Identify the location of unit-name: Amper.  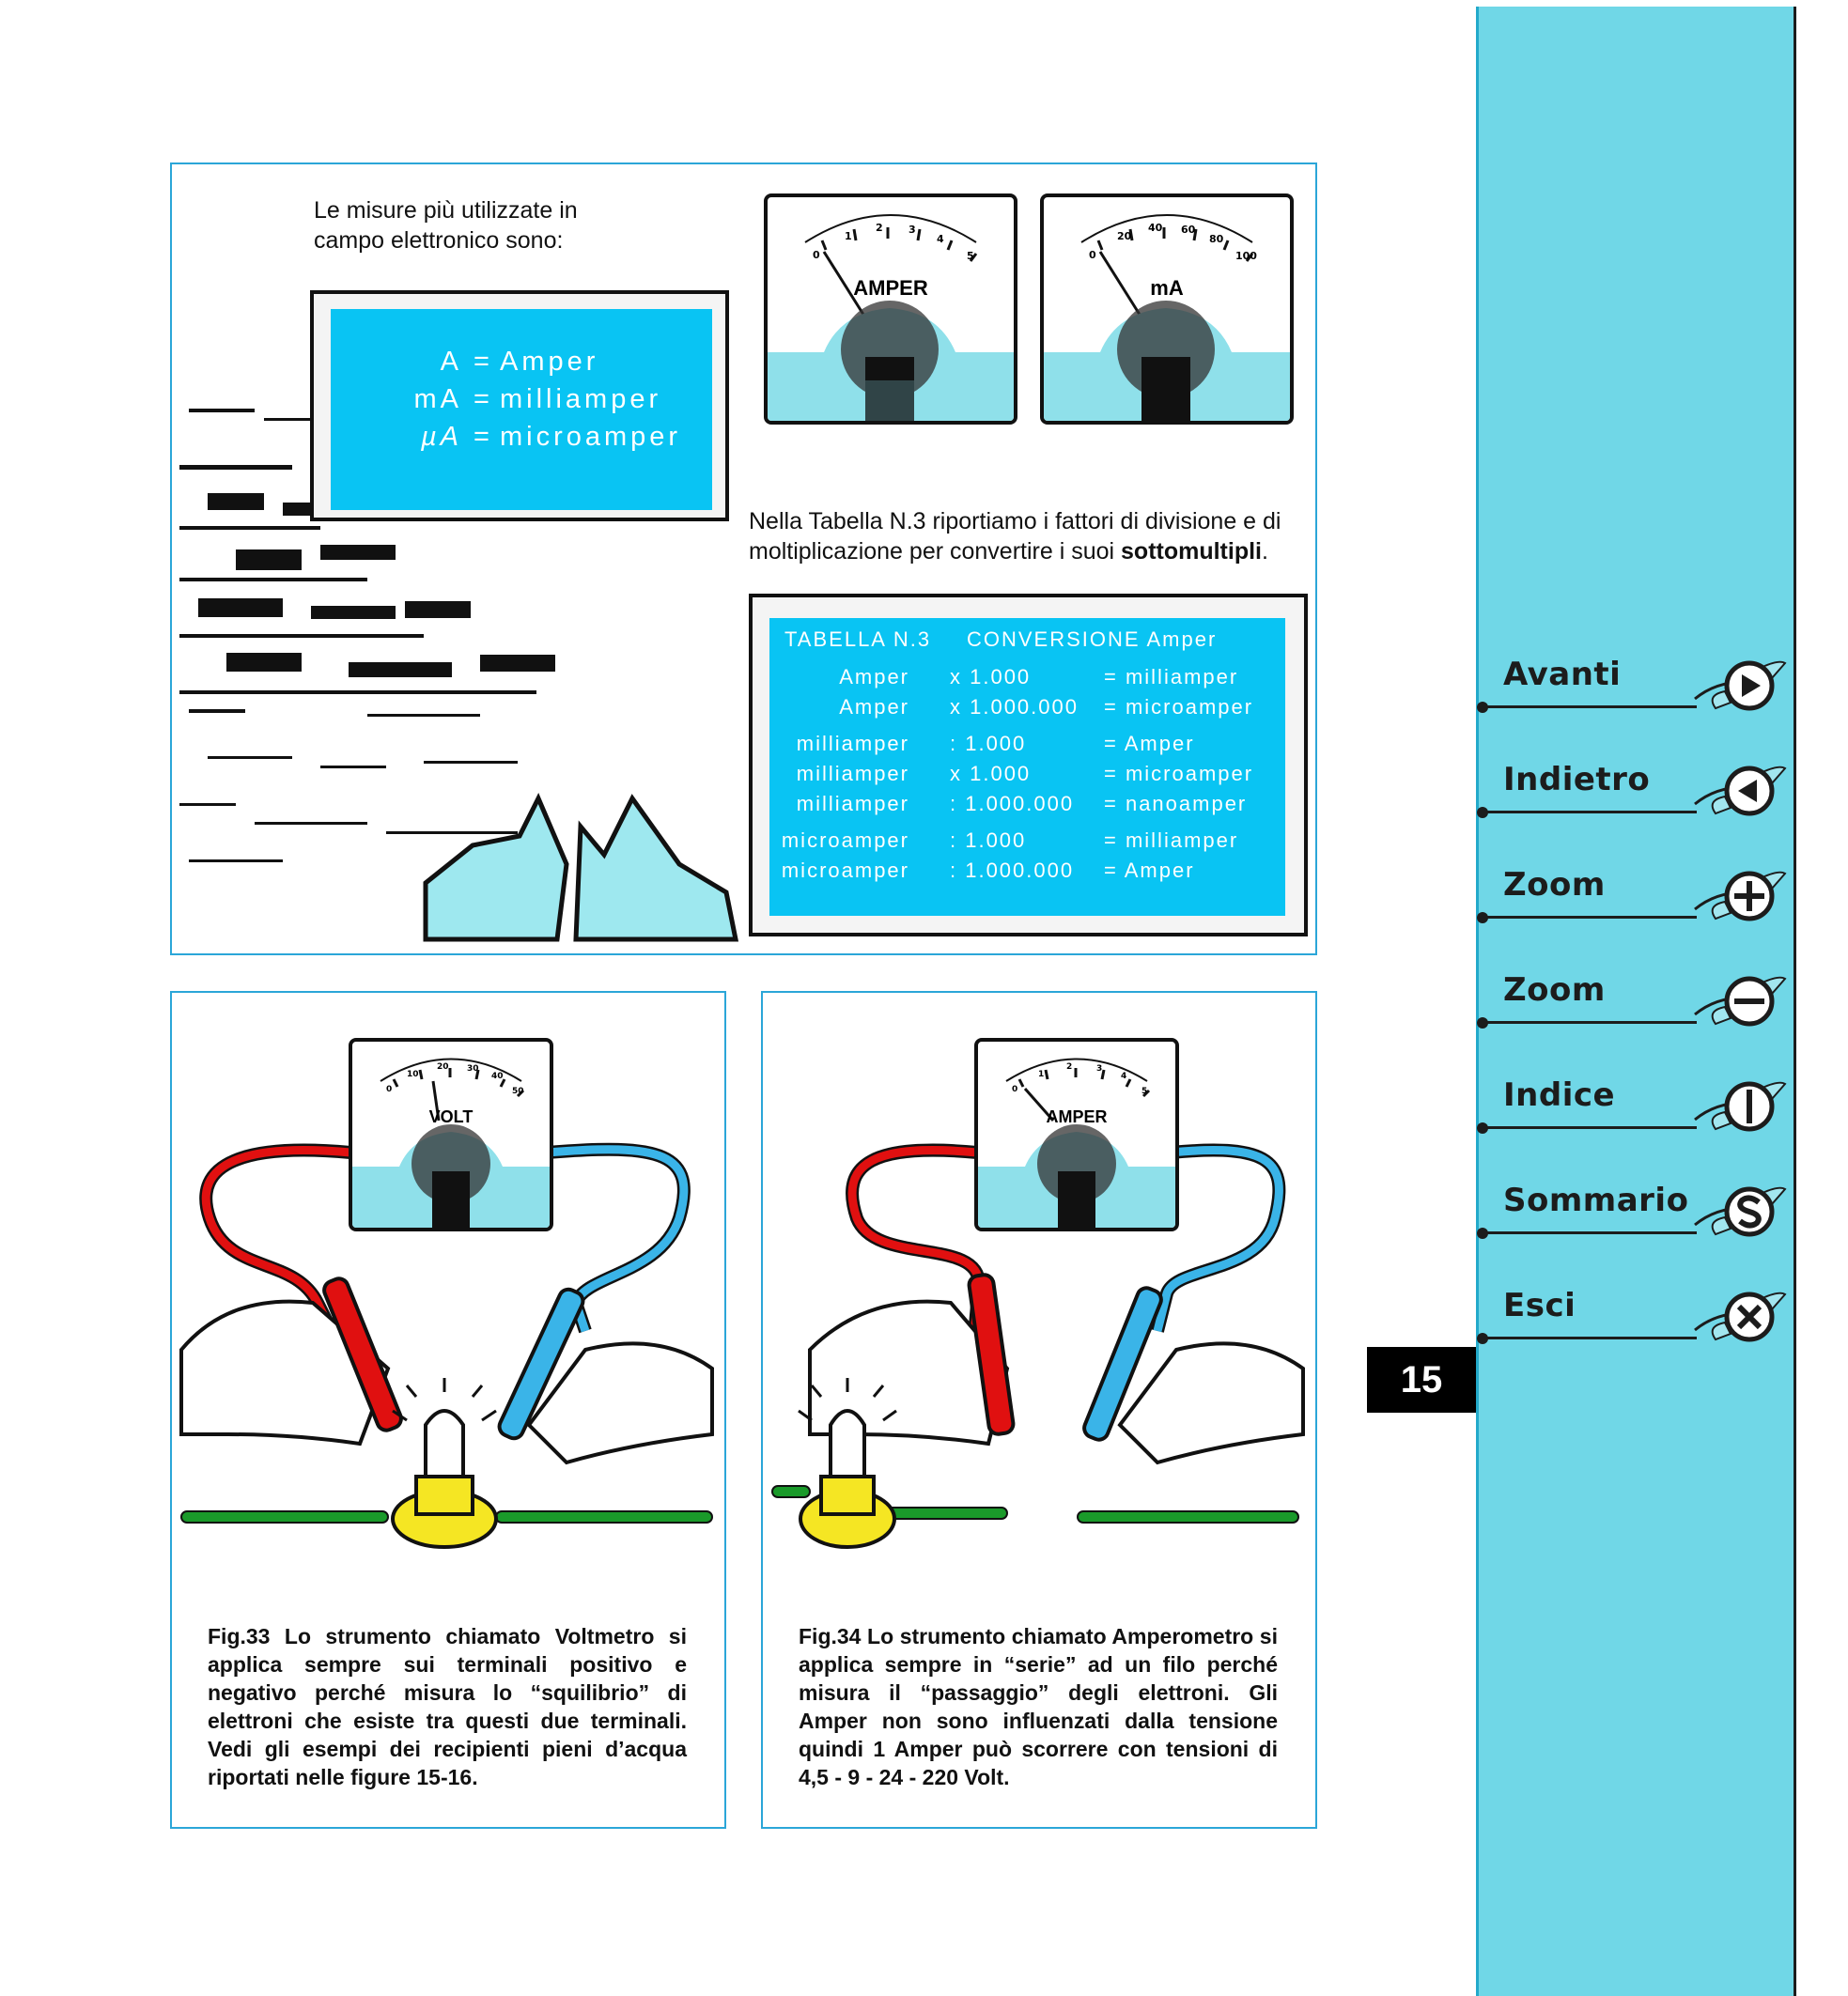
(549, 362).